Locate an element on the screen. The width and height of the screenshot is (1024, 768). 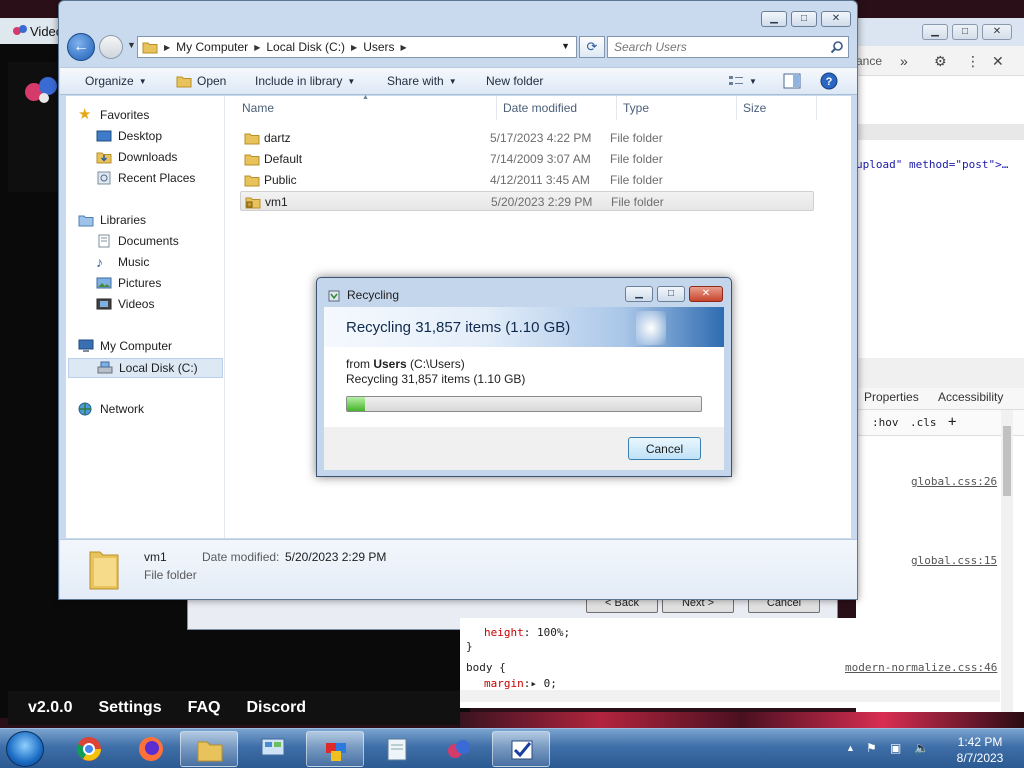
css-property: height is located at coordinates (504, 632).